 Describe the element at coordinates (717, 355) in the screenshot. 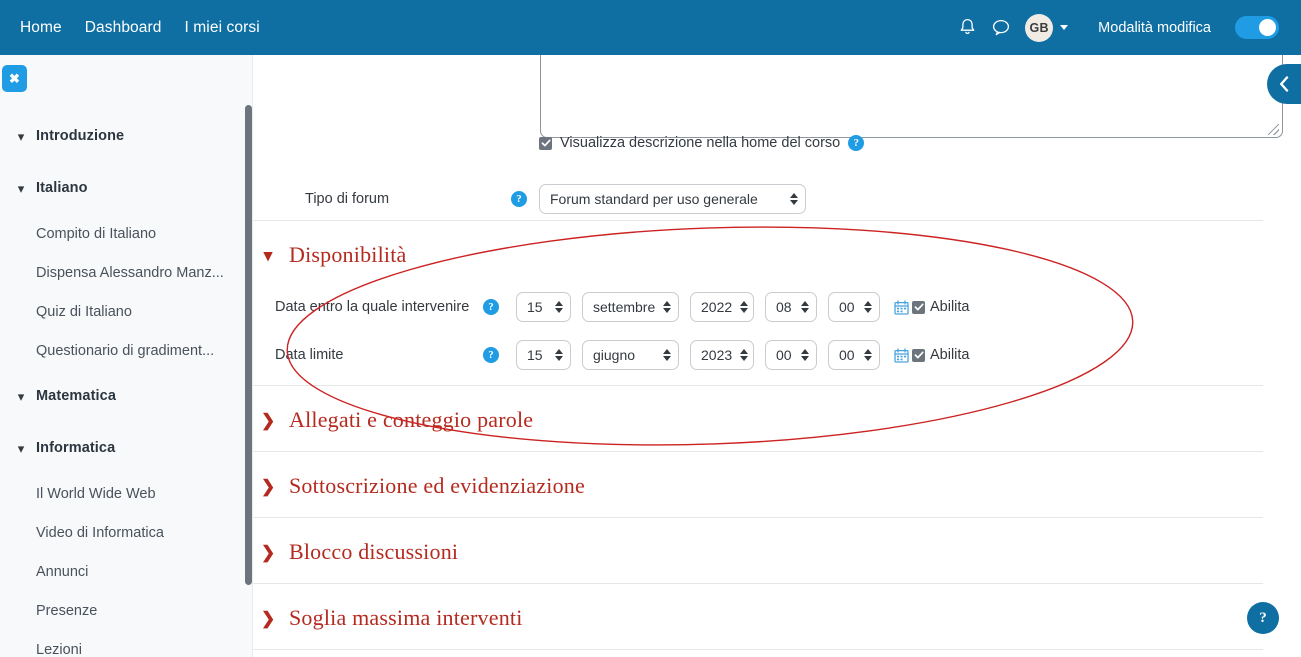

I see `cutoff-date-year-value: 2023` at that location.